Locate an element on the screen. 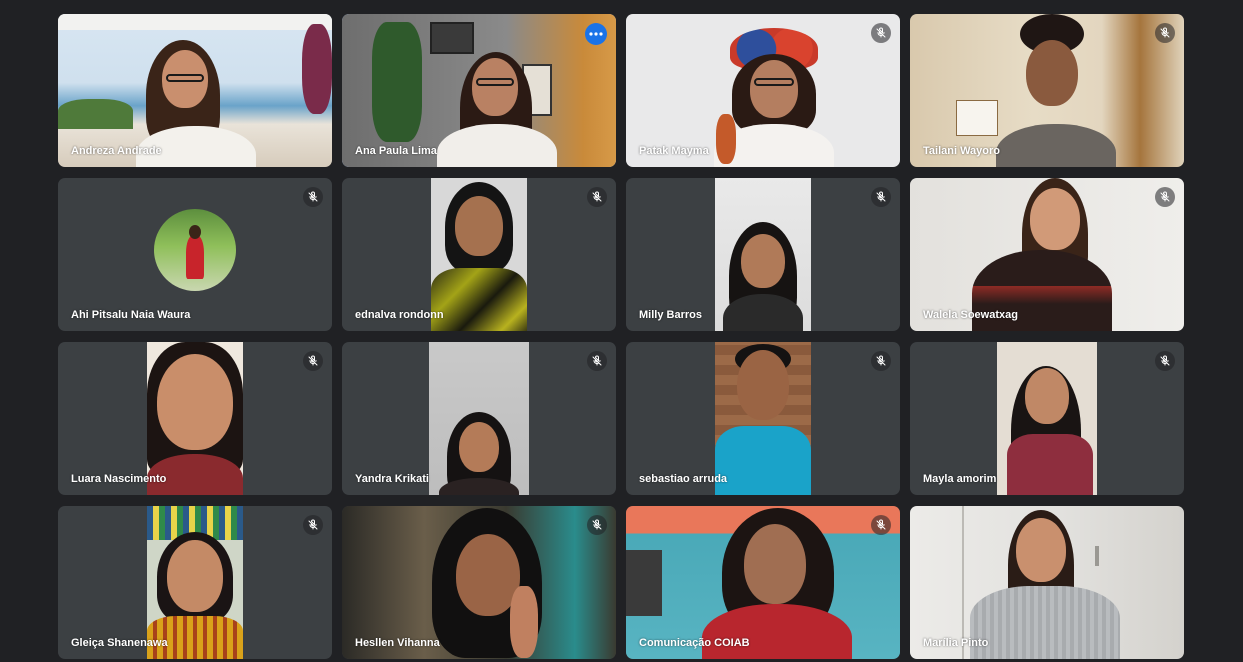 This screenshot has height=662, width=1243. more-options-icon is located at coordinates (596, 34).